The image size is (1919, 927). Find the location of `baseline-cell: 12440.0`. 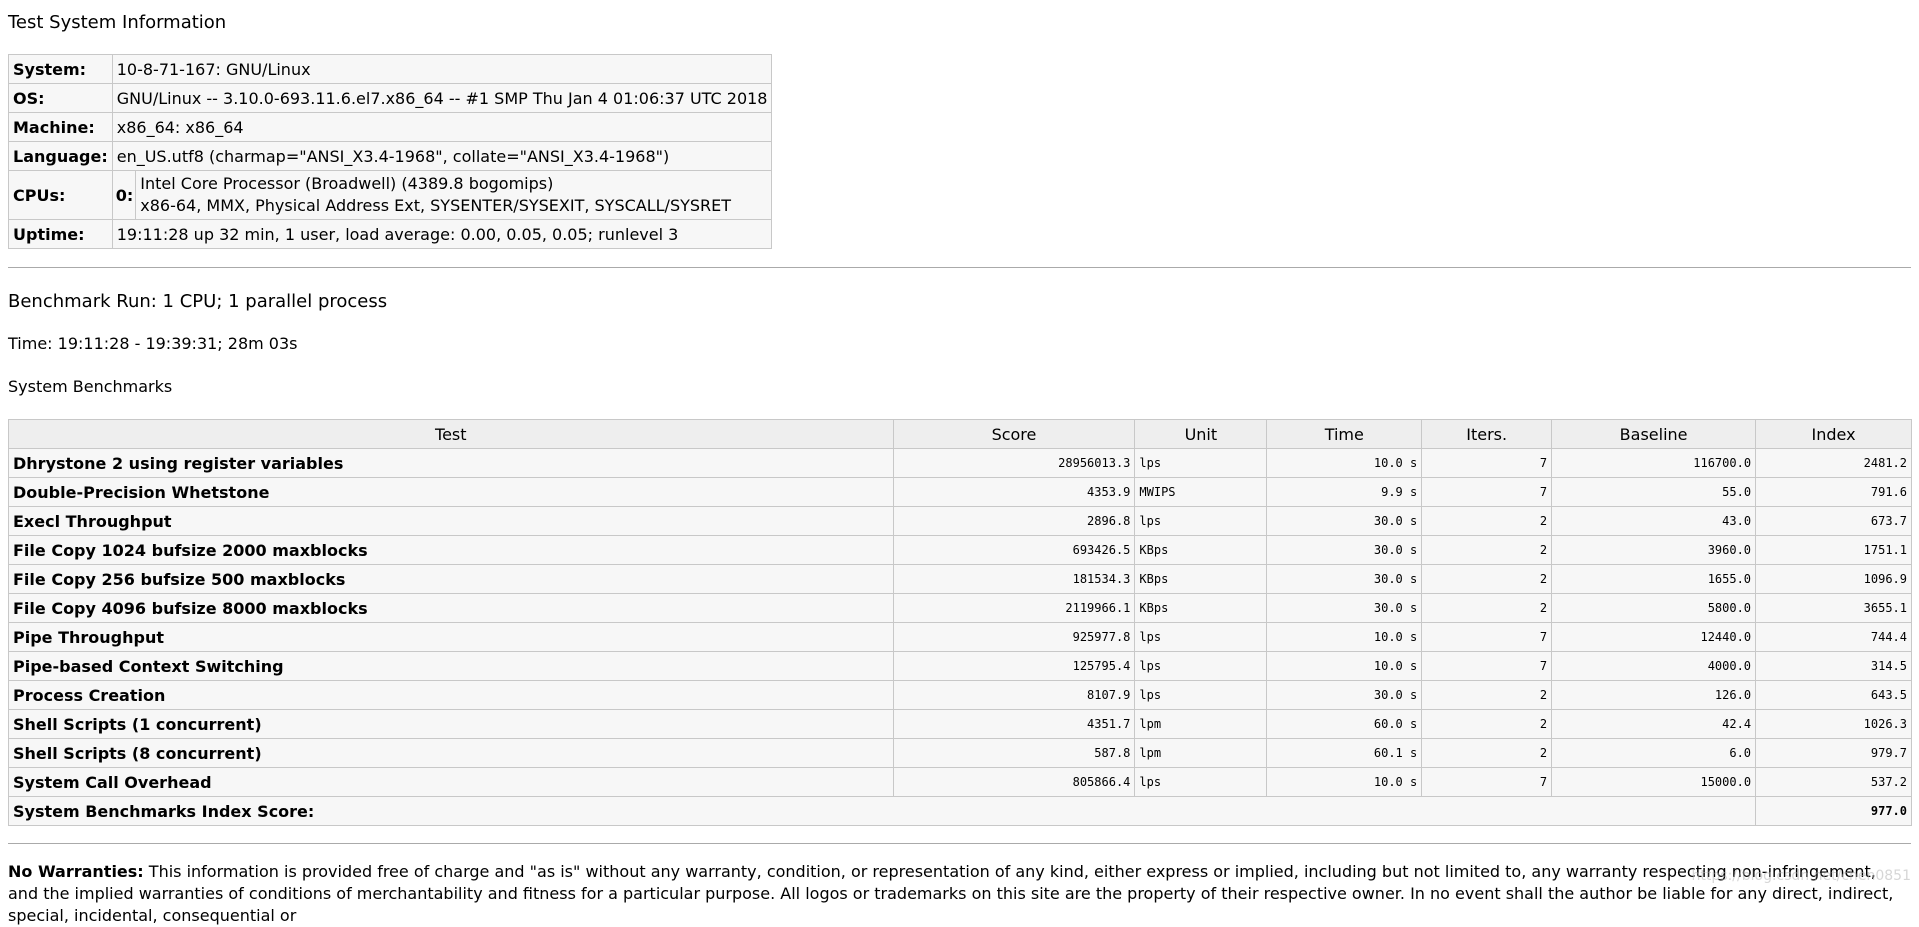

baseline-cell: 12440.0 is located at coordinates (1654, 637).